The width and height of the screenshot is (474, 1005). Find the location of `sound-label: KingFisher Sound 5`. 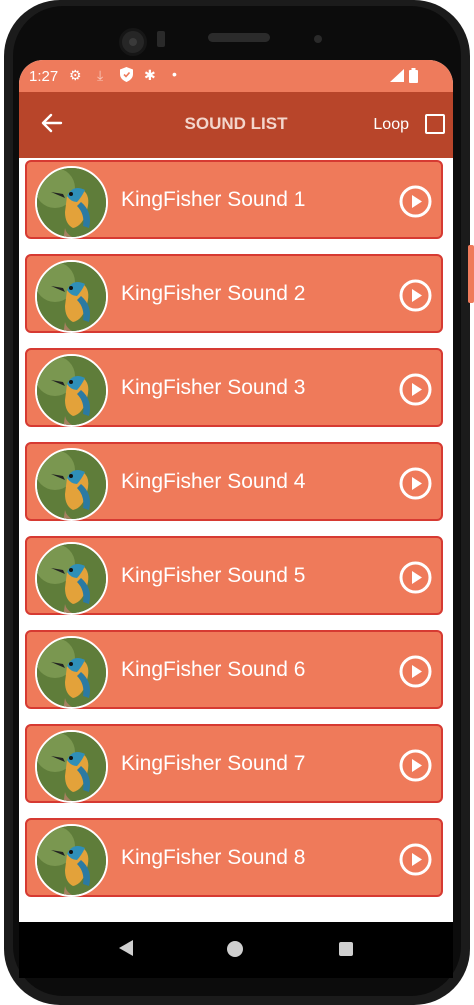

sound-label: KingFisher Sound 5 is located at coordinates (213, 575).